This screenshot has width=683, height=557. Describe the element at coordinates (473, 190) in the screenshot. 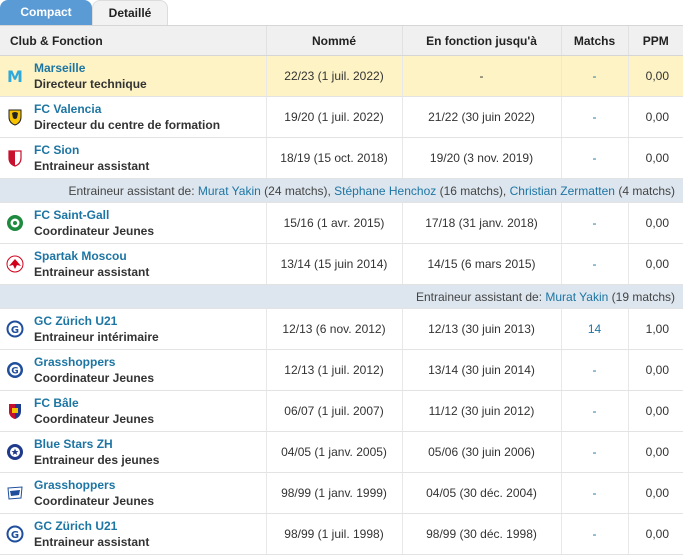

I see `match-count-label: (16 matchs),` at that location.